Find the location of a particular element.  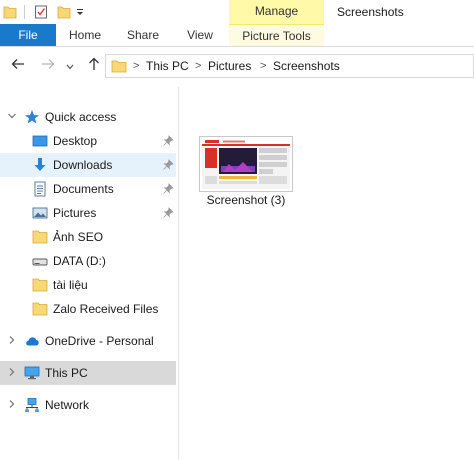

window-title: Screenshots is located at coordinates (370, 12).